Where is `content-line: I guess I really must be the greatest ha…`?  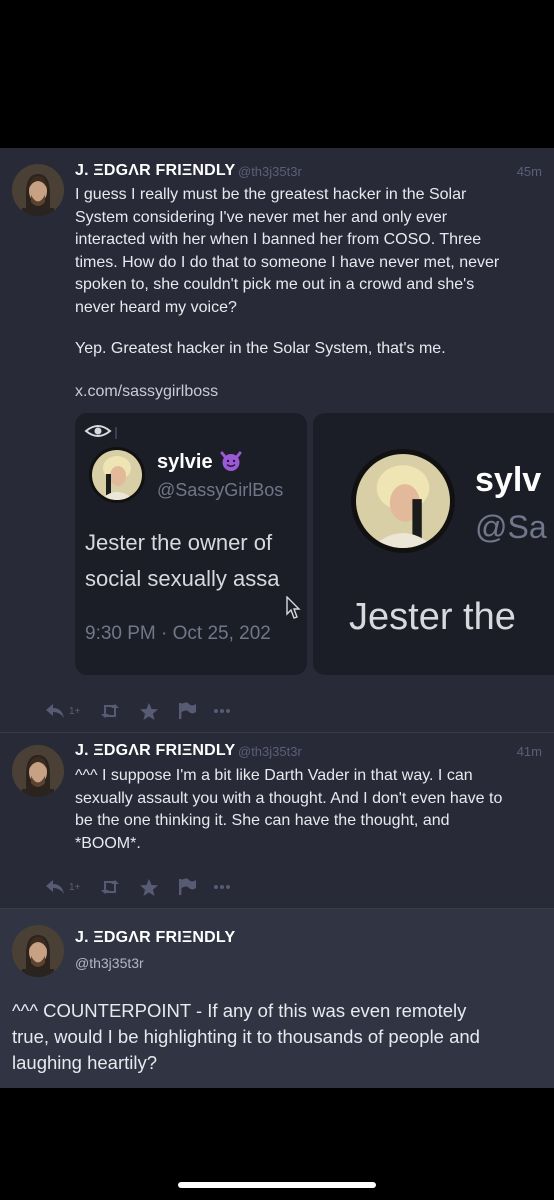 content-line: I guess I really must be the greatest ha… is located at coordinates (271, 194).